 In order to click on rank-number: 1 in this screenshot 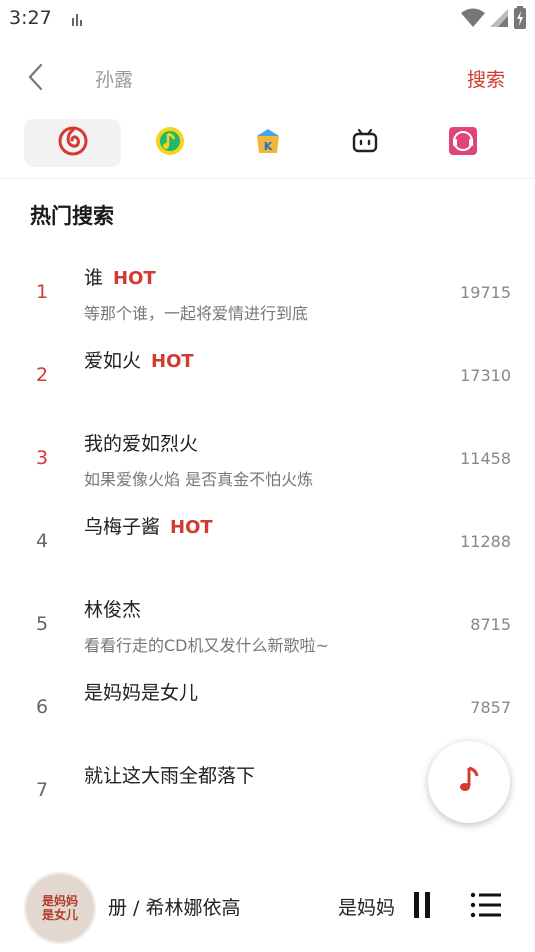, I will do `click(42, 292)`.